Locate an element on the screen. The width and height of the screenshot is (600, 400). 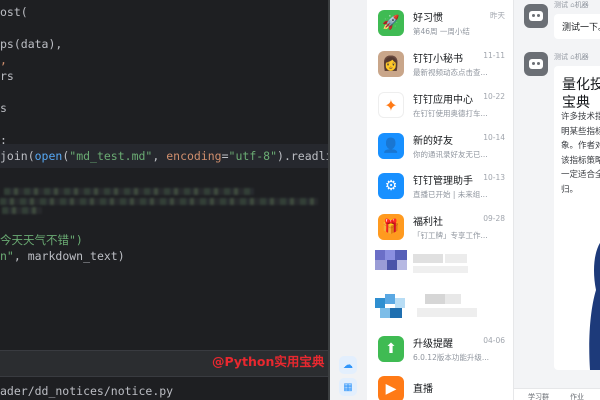
code-token: ). is located at coordinates (284, 156).